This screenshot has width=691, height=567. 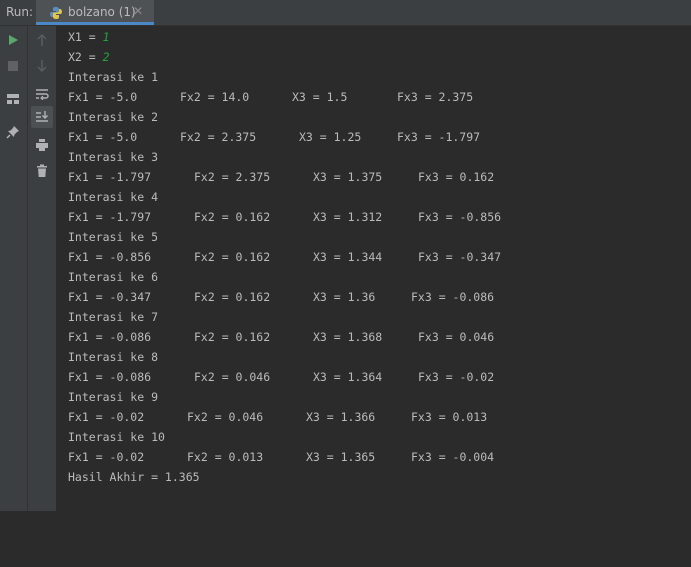 What do you see at coordinates (113, 277) in the screenshot?
I see `iteration-header: Interasi ke 6` at bounding box center [113, 277].